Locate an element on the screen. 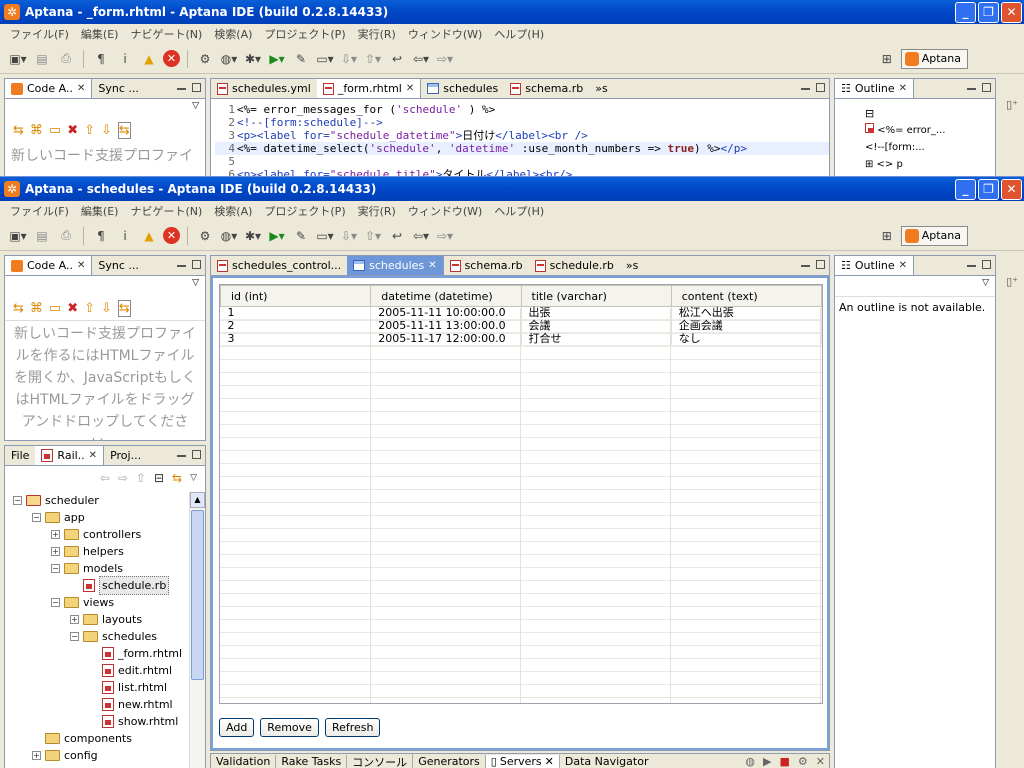 This screenshot has height=768, width=1024. last-edit-icon: ↩ is located at coordinates (397, 236).